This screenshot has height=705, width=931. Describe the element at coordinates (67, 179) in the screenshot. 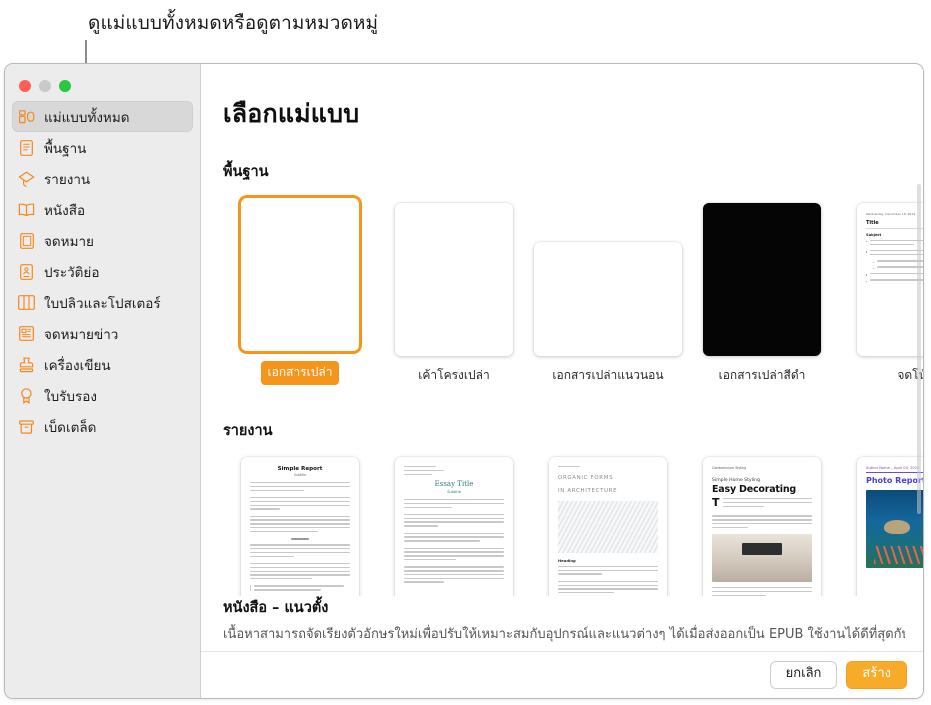

I see `sidebar-item-label: รายงาน` at that location.